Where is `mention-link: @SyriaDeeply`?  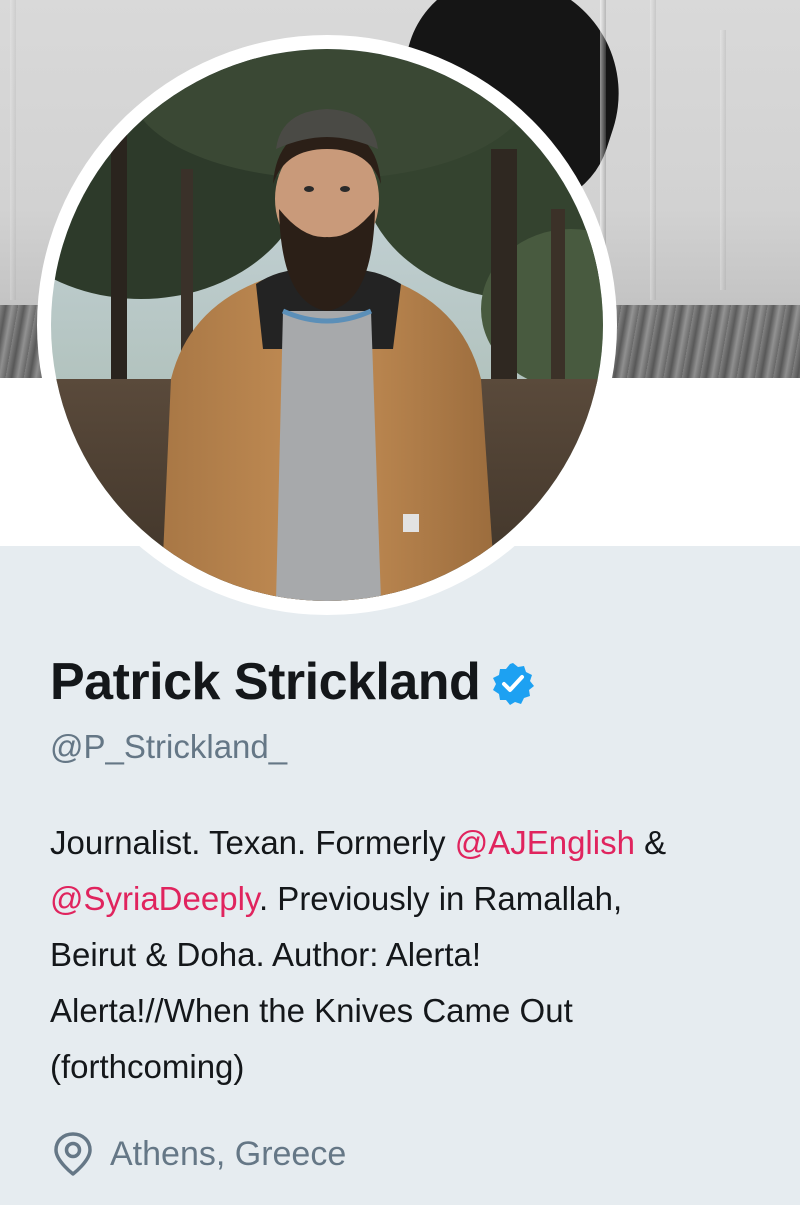
mention-link: @SyriaDeeply is located at coordinates (154, 898).